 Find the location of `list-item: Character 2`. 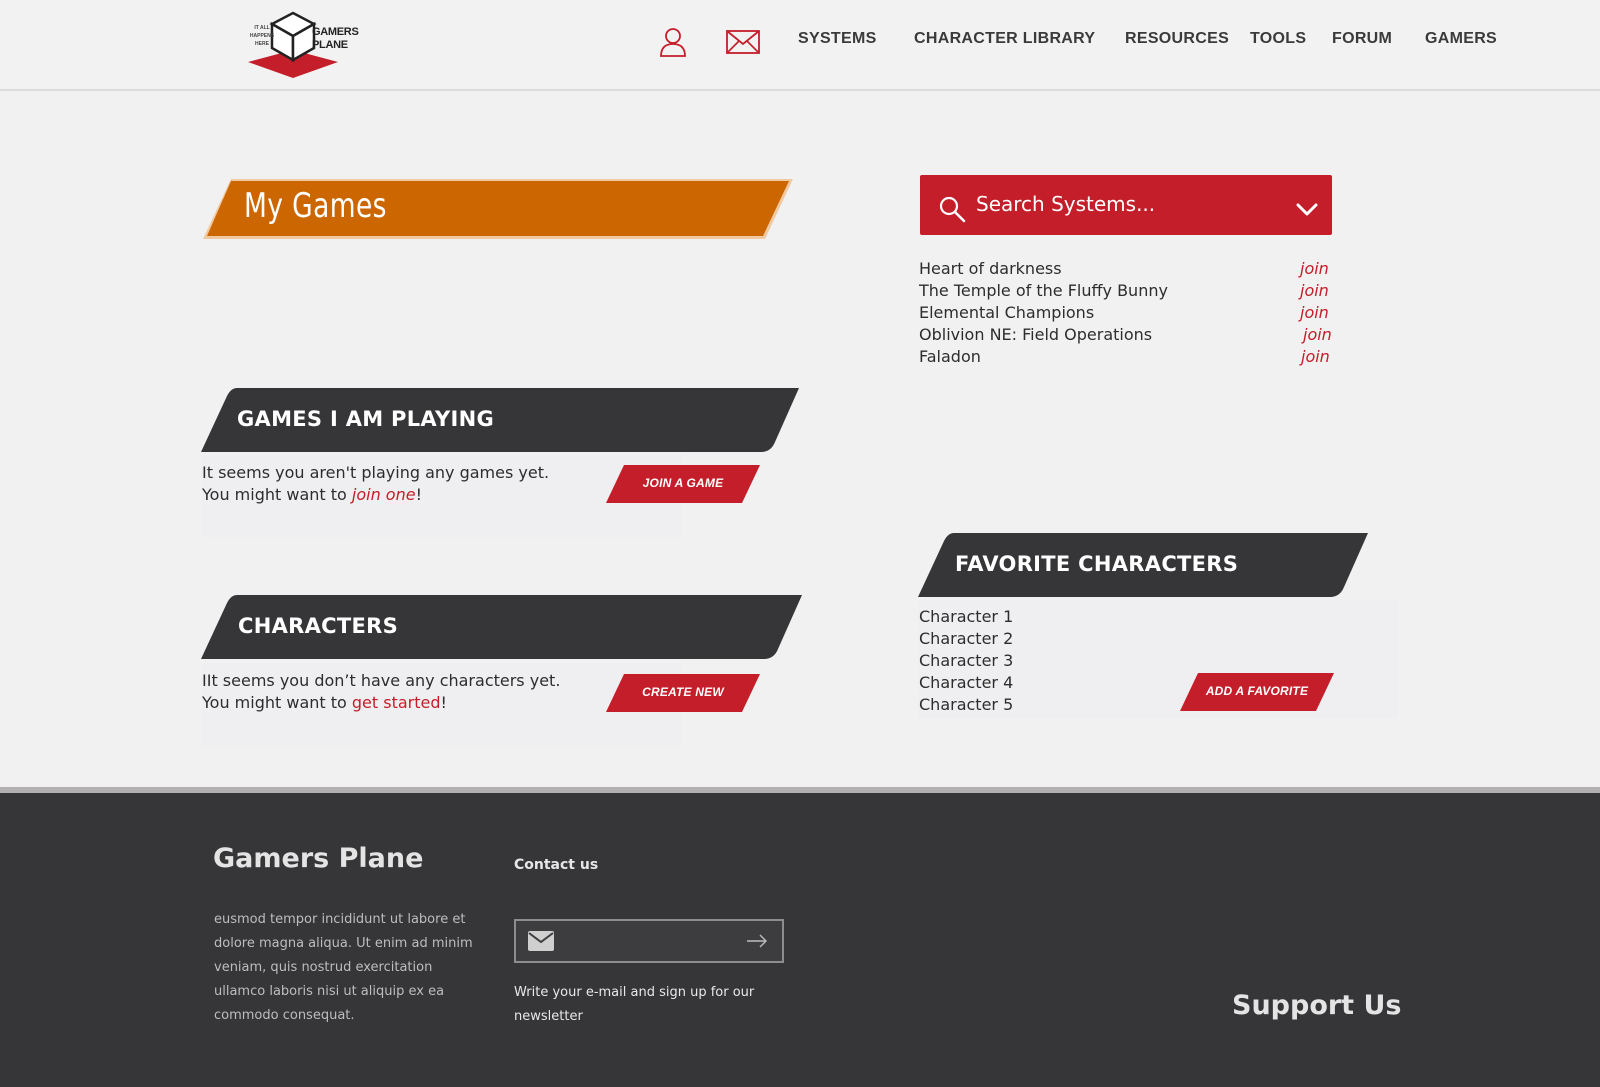

list-item: Character 2 is located at coordinates (966, 638).